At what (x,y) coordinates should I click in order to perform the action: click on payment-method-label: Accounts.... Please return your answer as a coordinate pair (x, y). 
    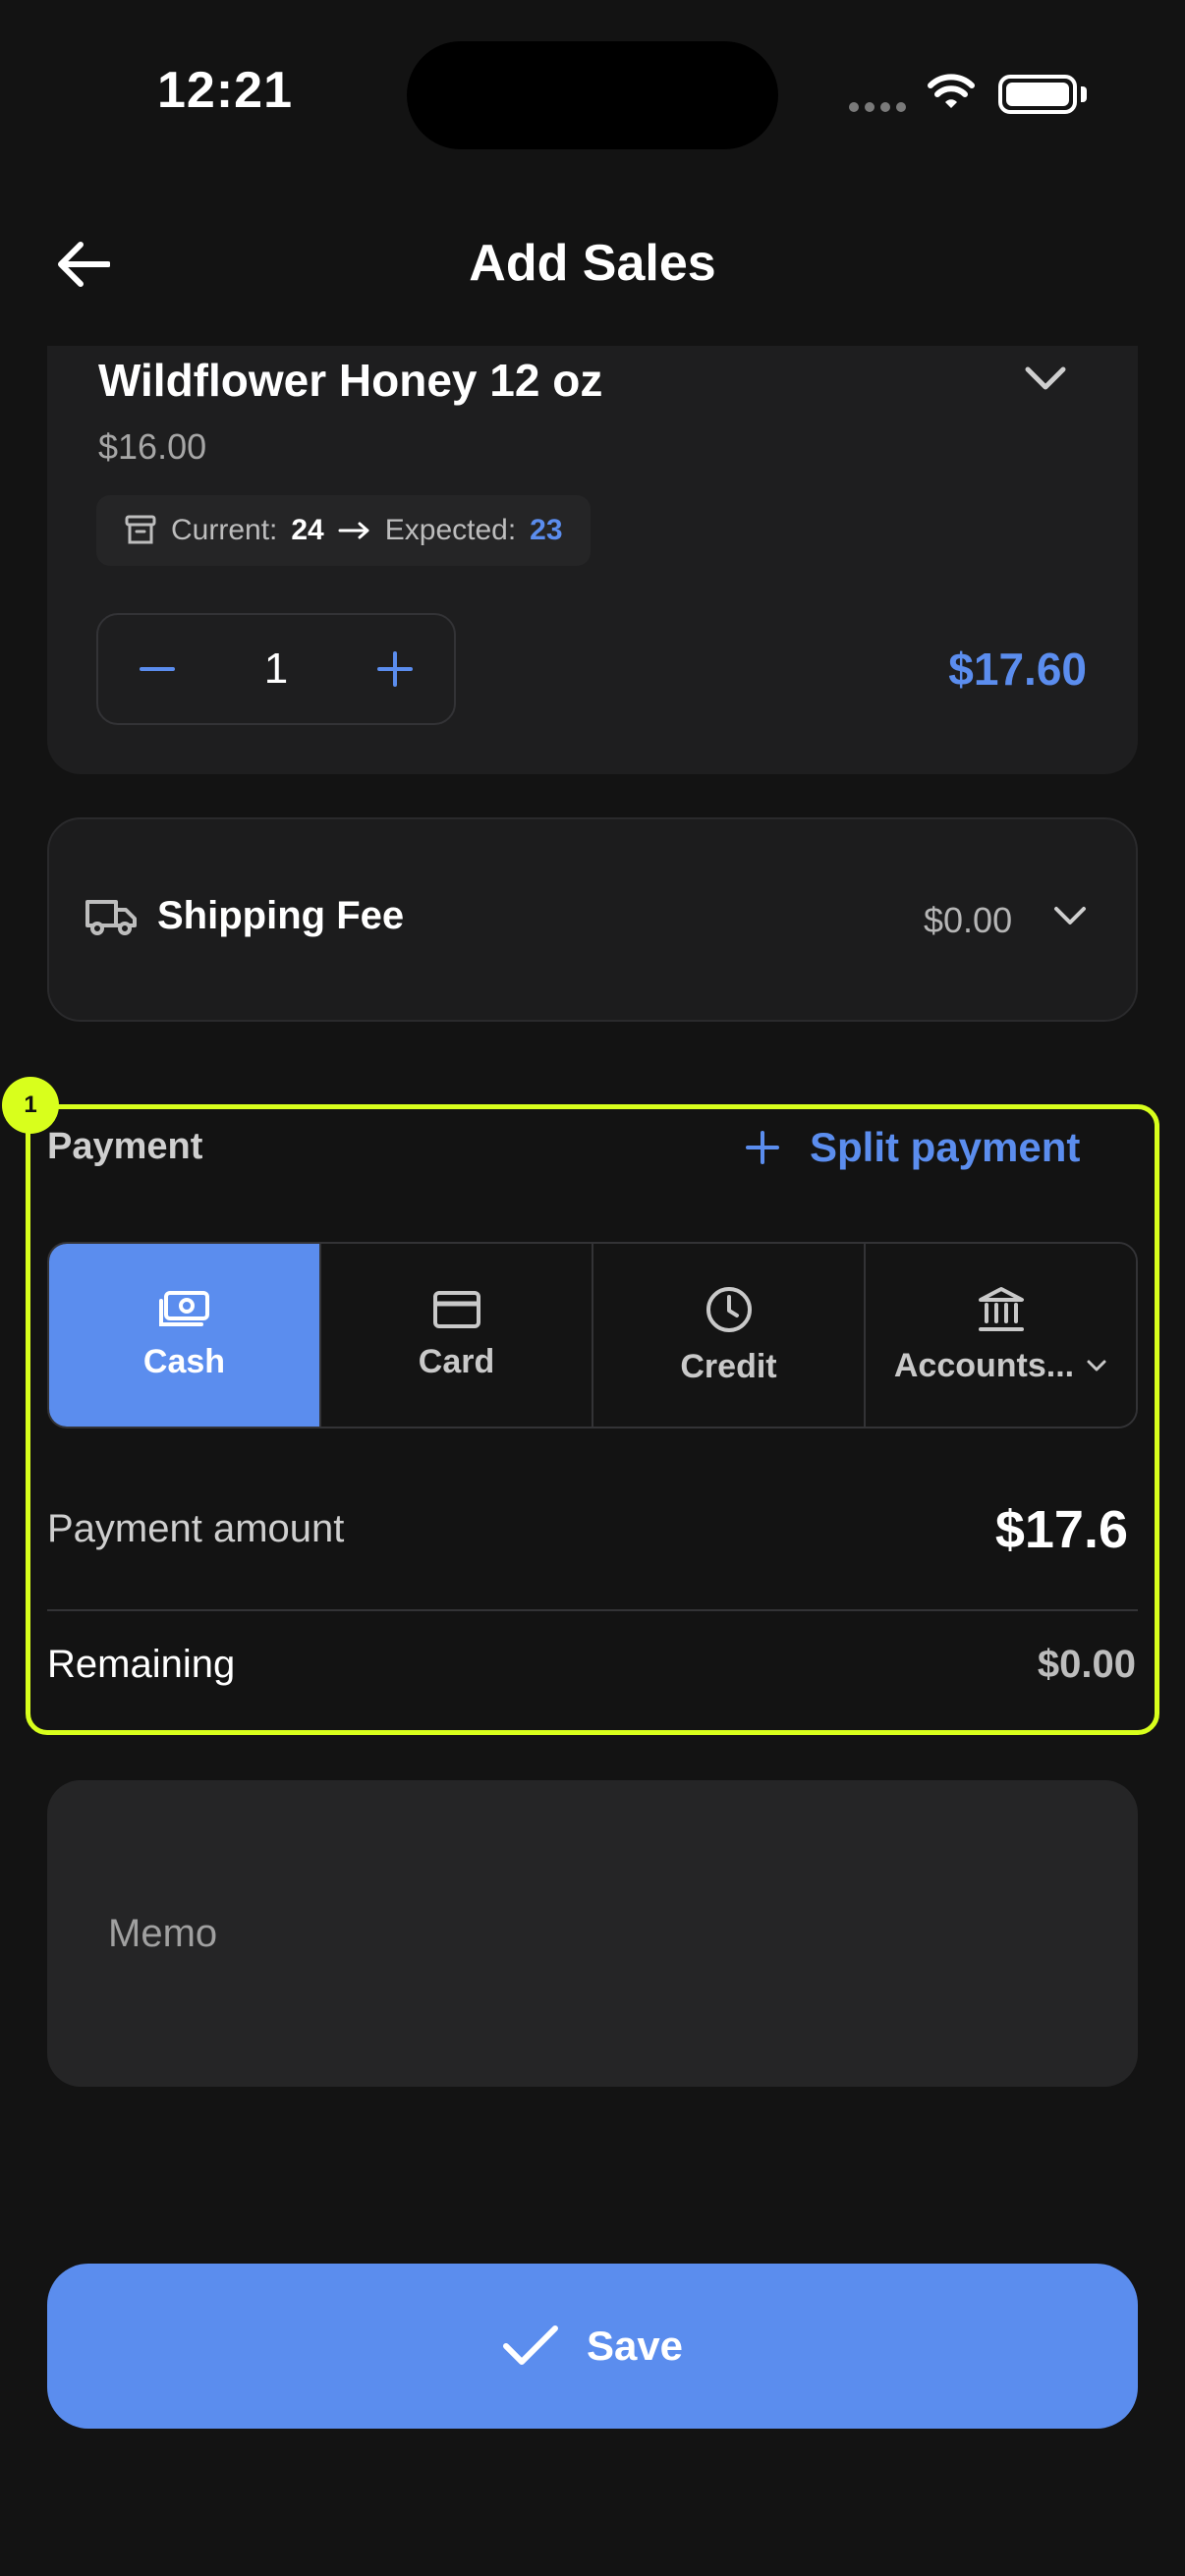
    Looking at the image, I should click on (984, 1365).